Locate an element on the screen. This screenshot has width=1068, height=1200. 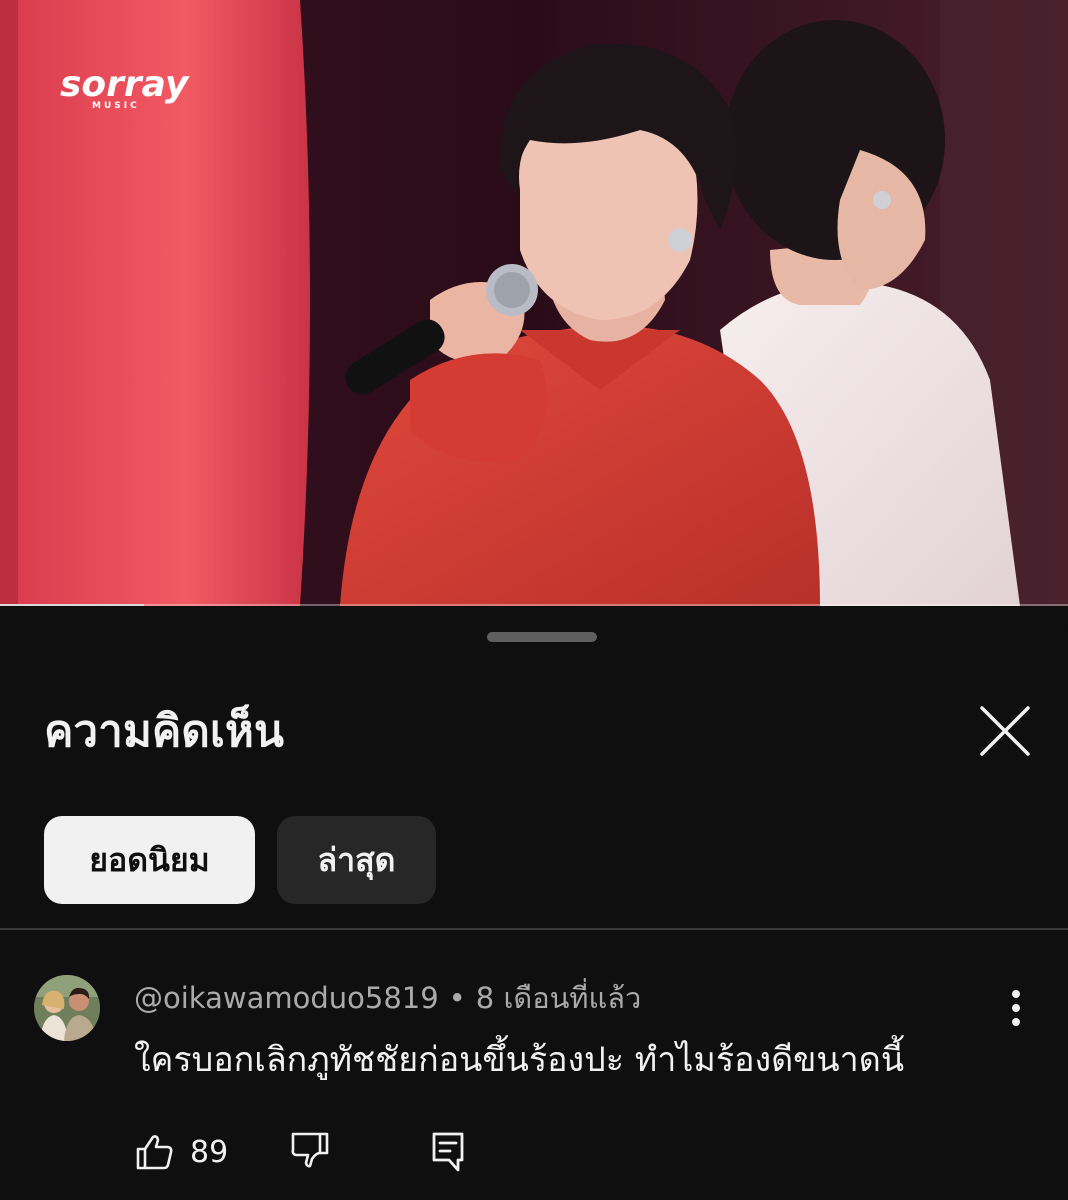
thumbs-down-icon is located at coordinates (310, 1150).